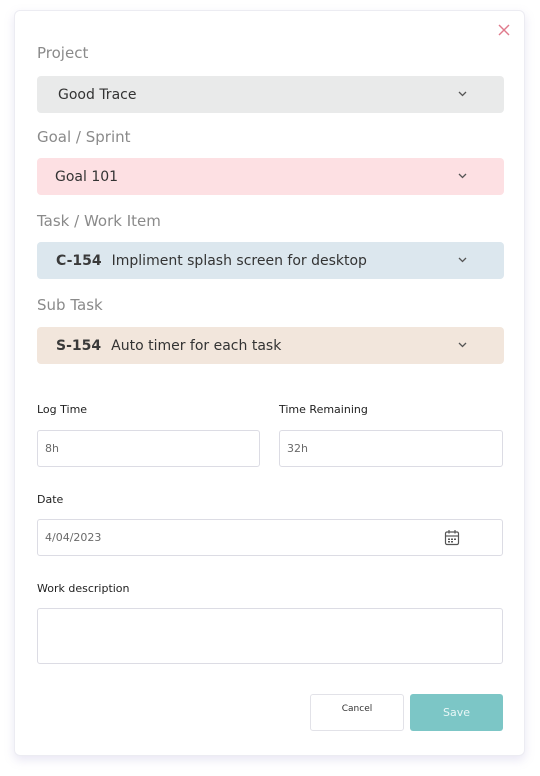  Describe the element at coordinates (79, 260) in the screenshot. I see `task-code: C-154` at that location.